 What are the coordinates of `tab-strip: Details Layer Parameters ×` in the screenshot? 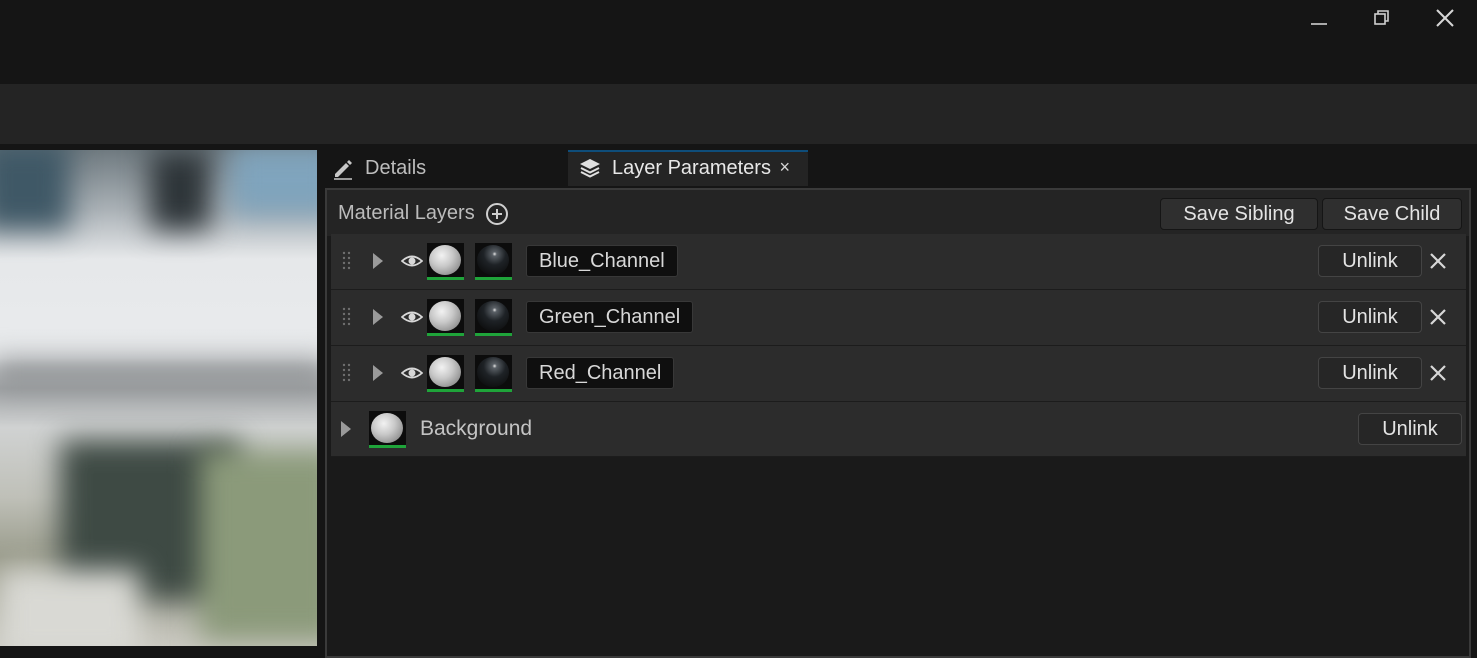 It's located at (897, 169).